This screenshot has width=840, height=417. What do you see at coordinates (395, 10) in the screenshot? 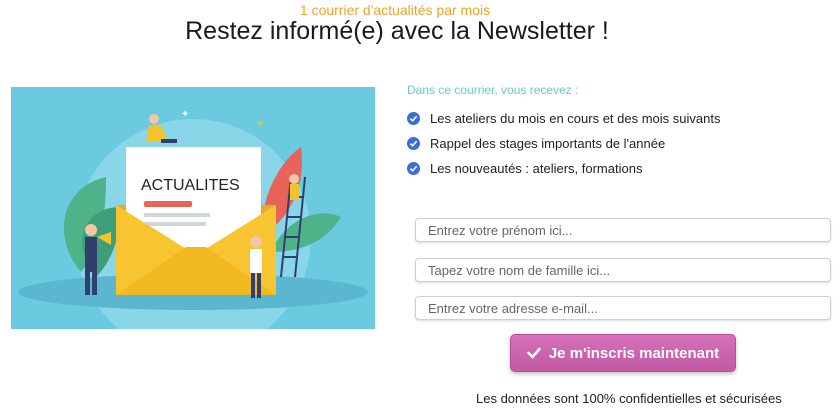
I see `newsletter-kicker: 1 courrier d'actualités par mois` at bounding box center [395, 10].